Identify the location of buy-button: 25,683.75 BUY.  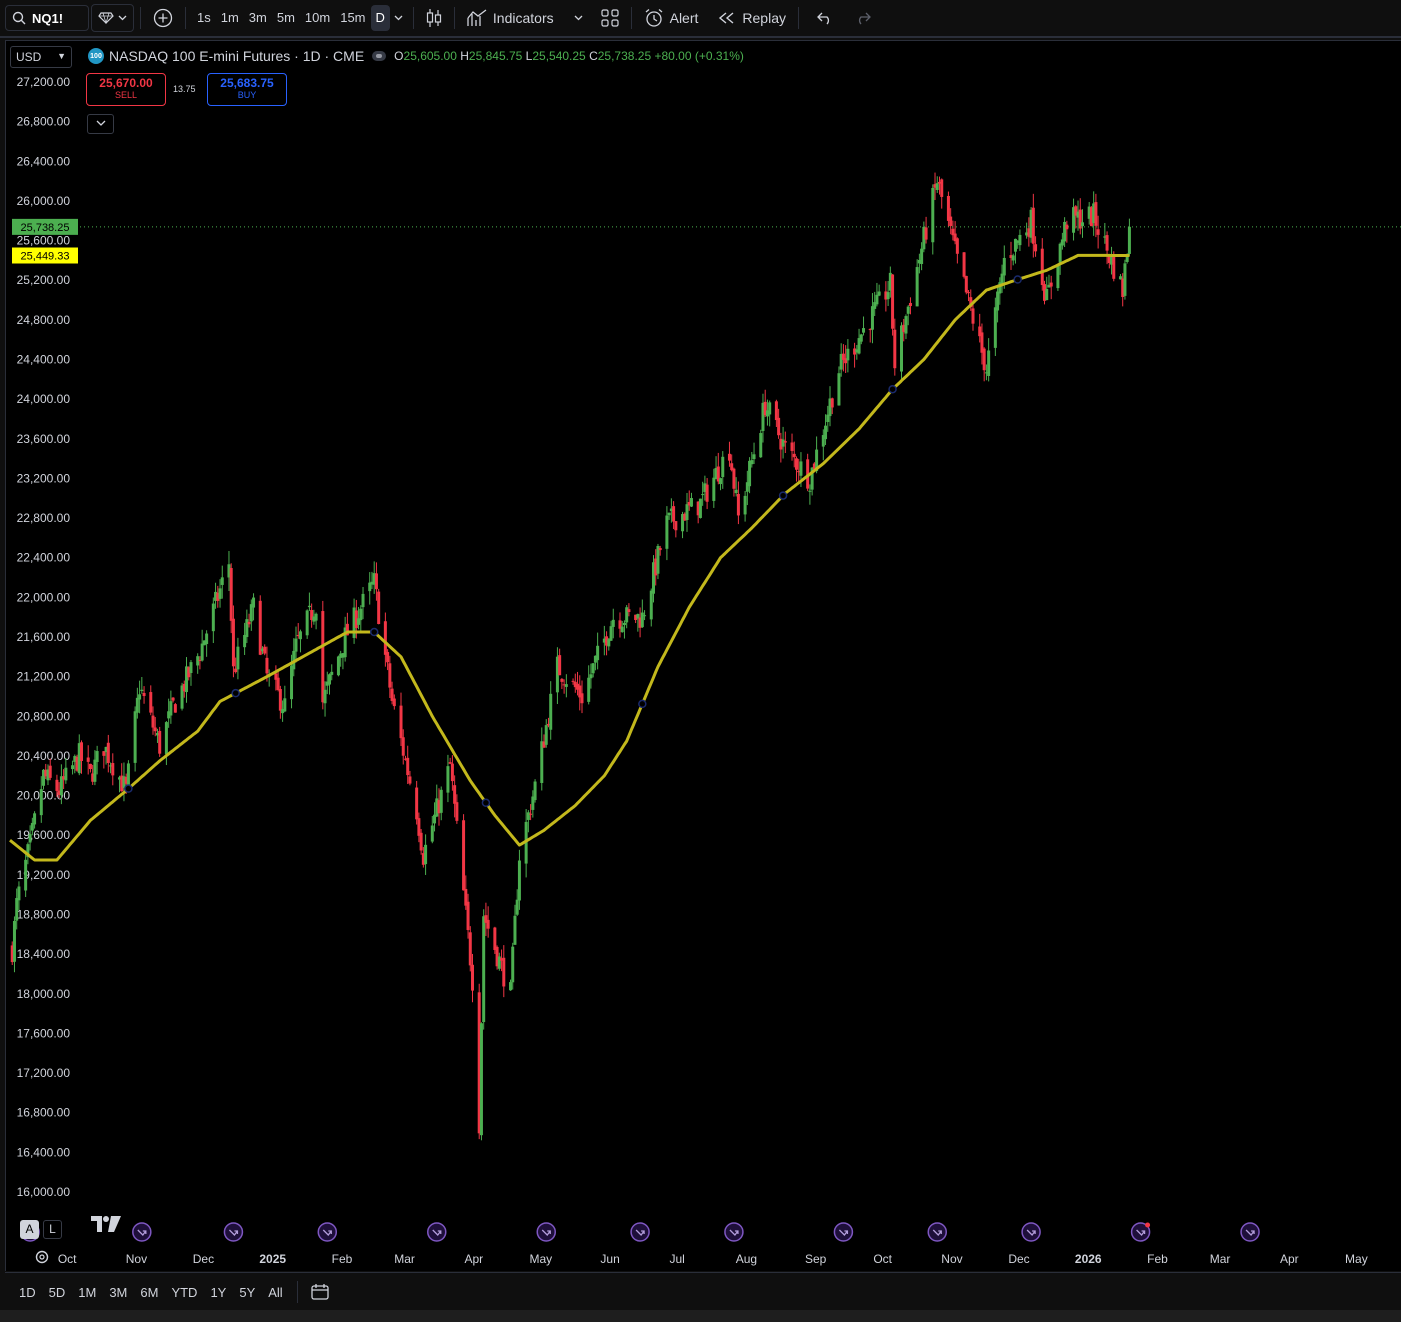
(247, 89).